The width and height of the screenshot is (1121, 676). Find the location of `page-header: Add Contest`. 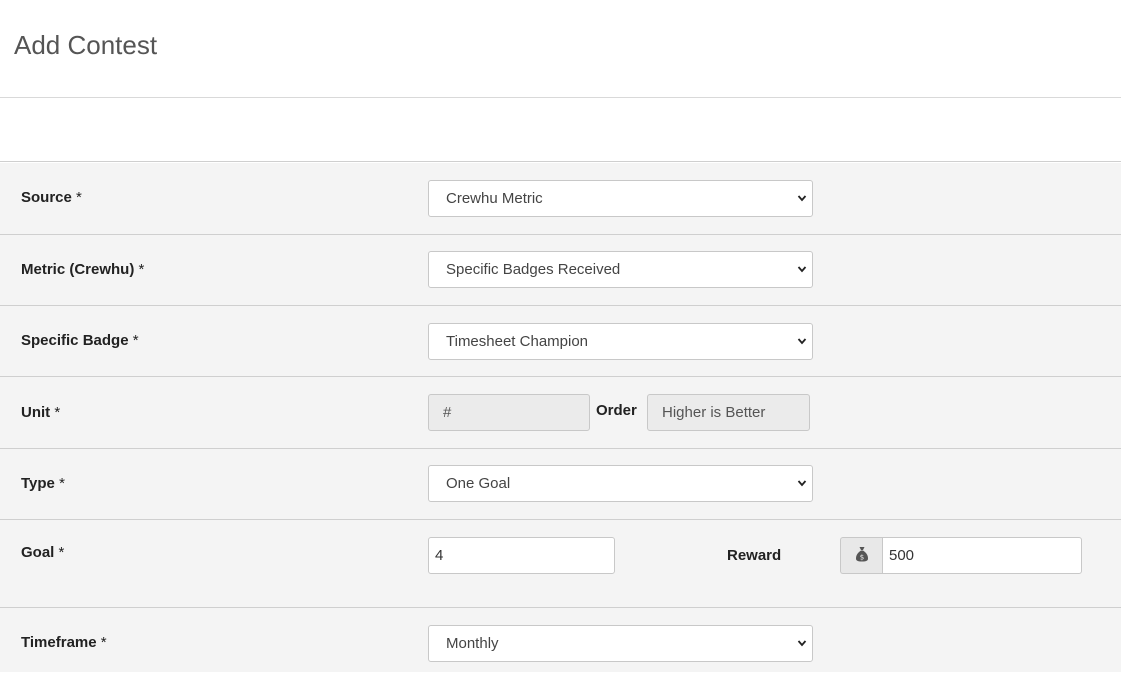

page-header: Add Contest is located at coordinates (560, 49).